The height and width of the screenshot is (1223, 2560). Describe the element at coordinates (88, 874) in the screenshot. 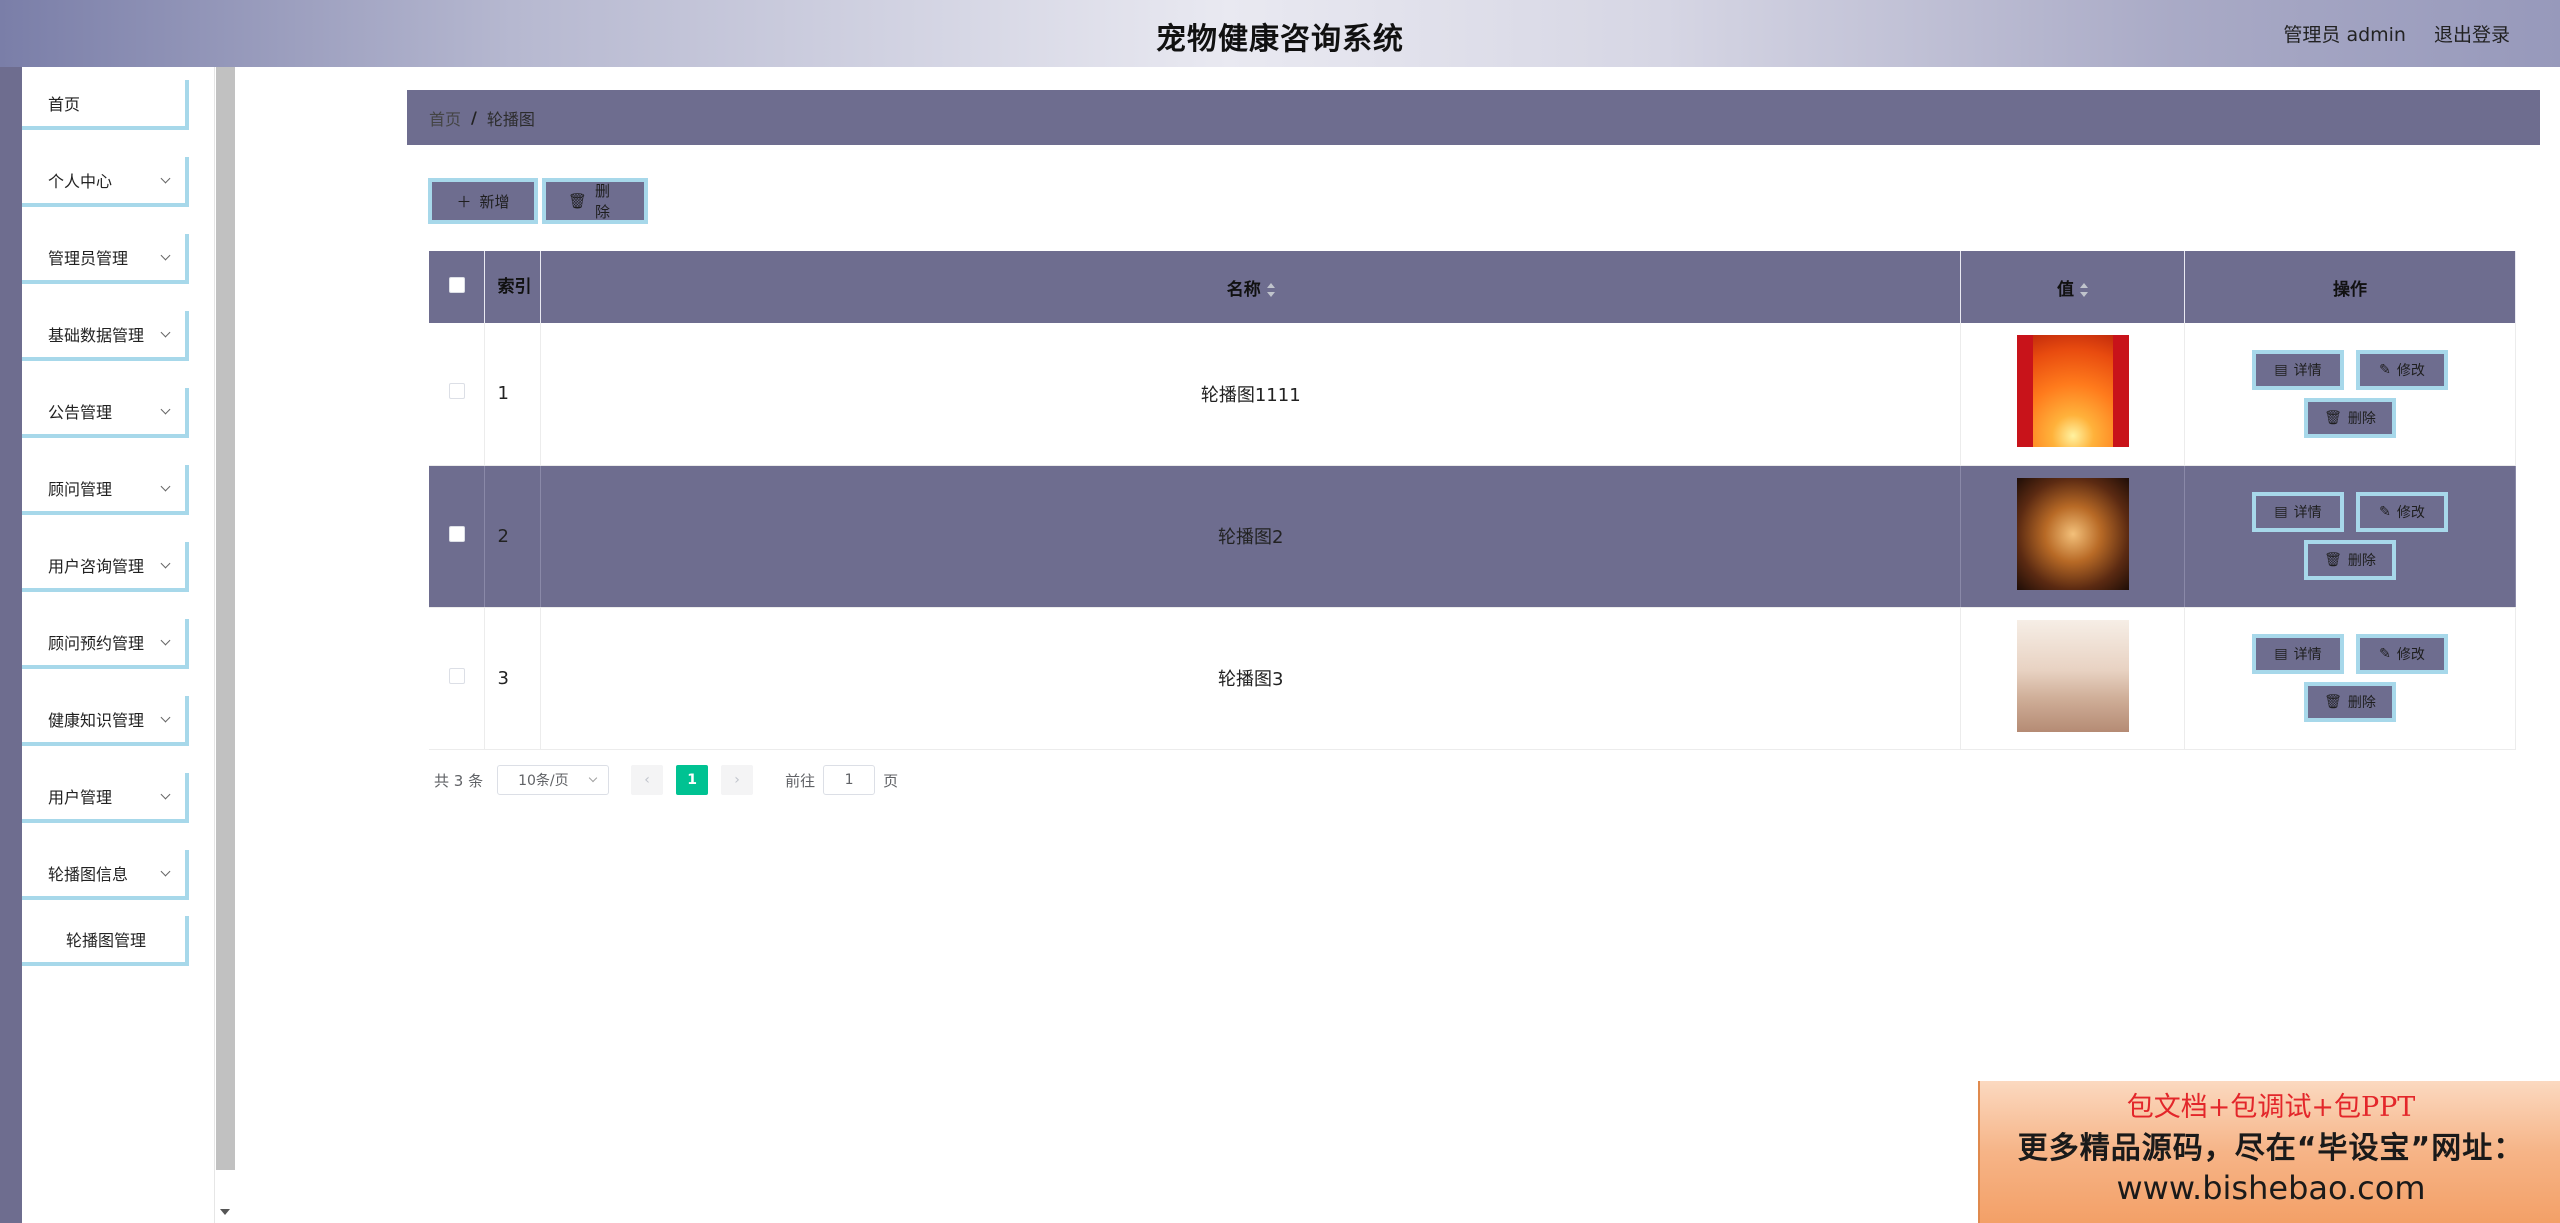

I see `sidebar-item-label: 轮播图信息` at that location.